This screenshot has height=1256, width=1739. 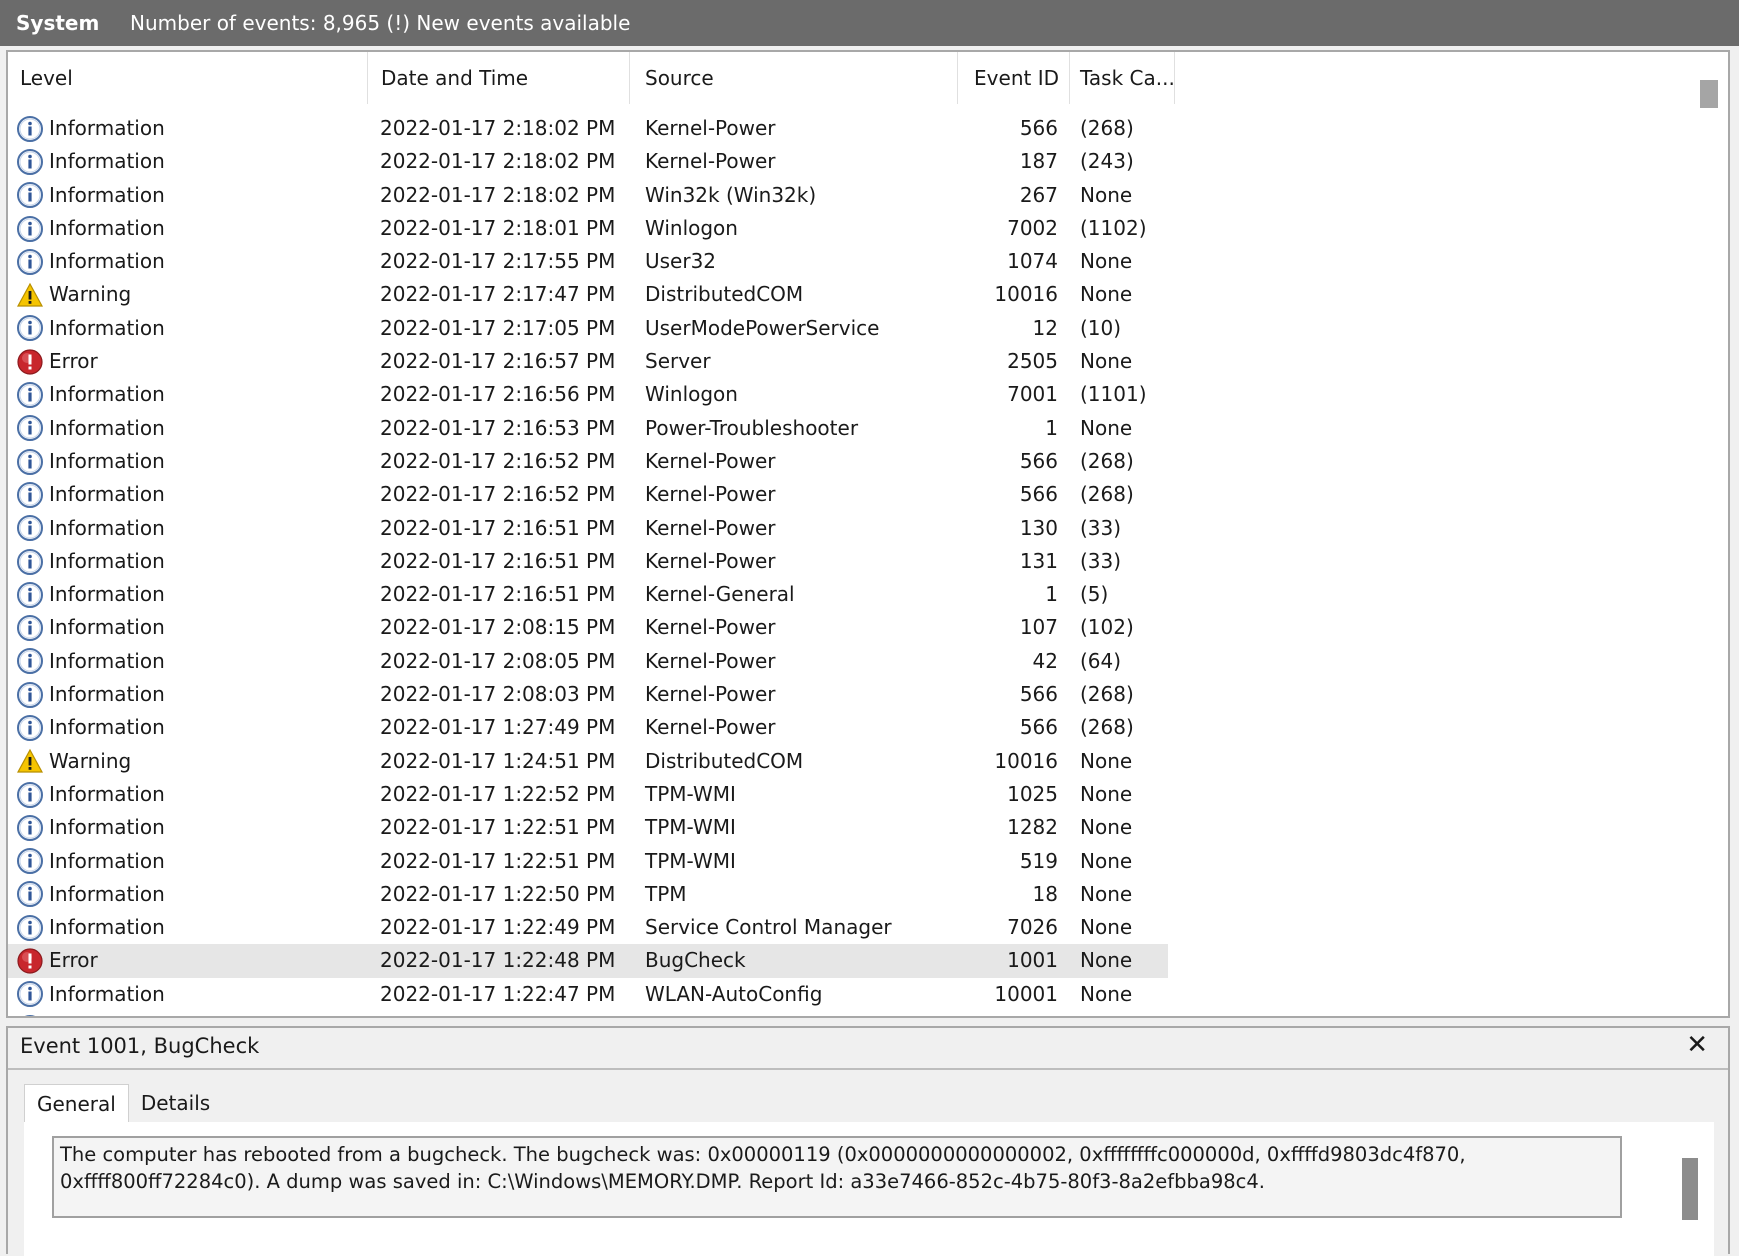 I want to click on task-category-cell: (268), so click(x=1107, y=494).